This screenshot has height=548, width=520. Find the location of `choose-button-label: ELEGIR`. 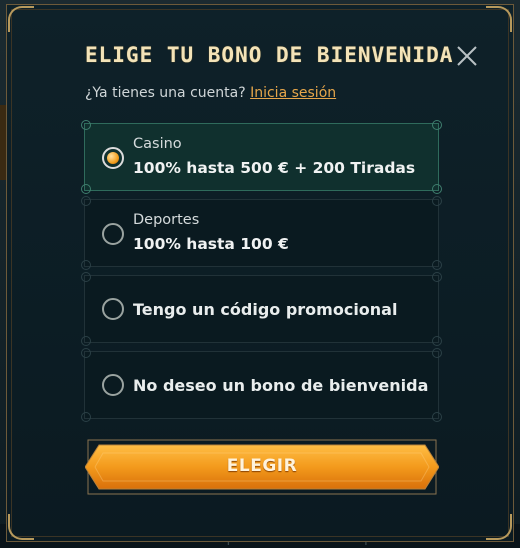

choose-button-label: ELEGIR is located at coordinates (262, 466).